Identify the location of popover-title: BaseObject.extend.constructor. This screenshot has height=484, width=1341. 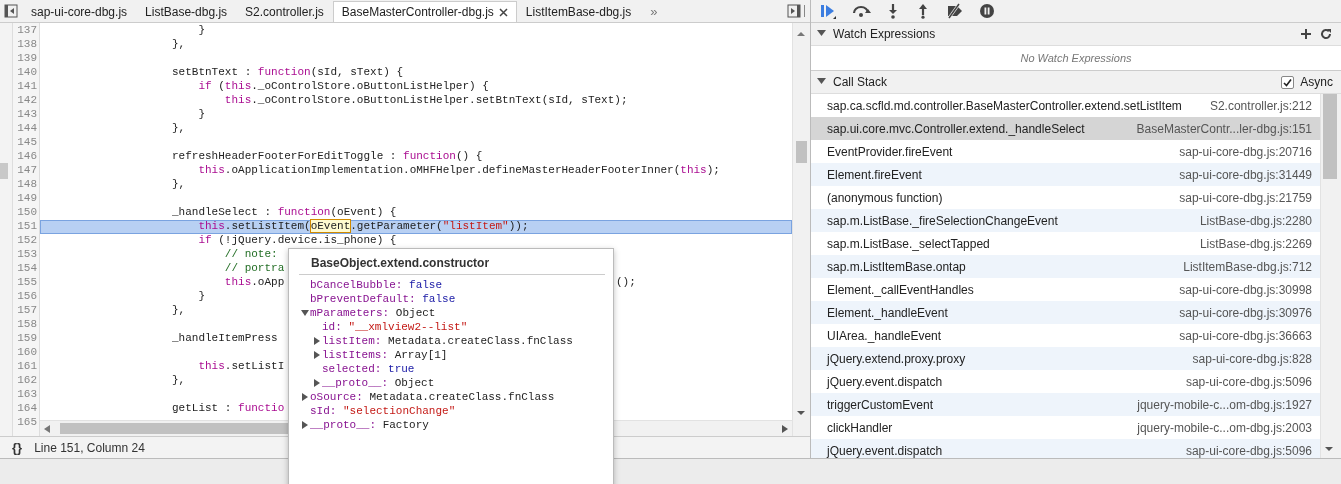
(452, 264).